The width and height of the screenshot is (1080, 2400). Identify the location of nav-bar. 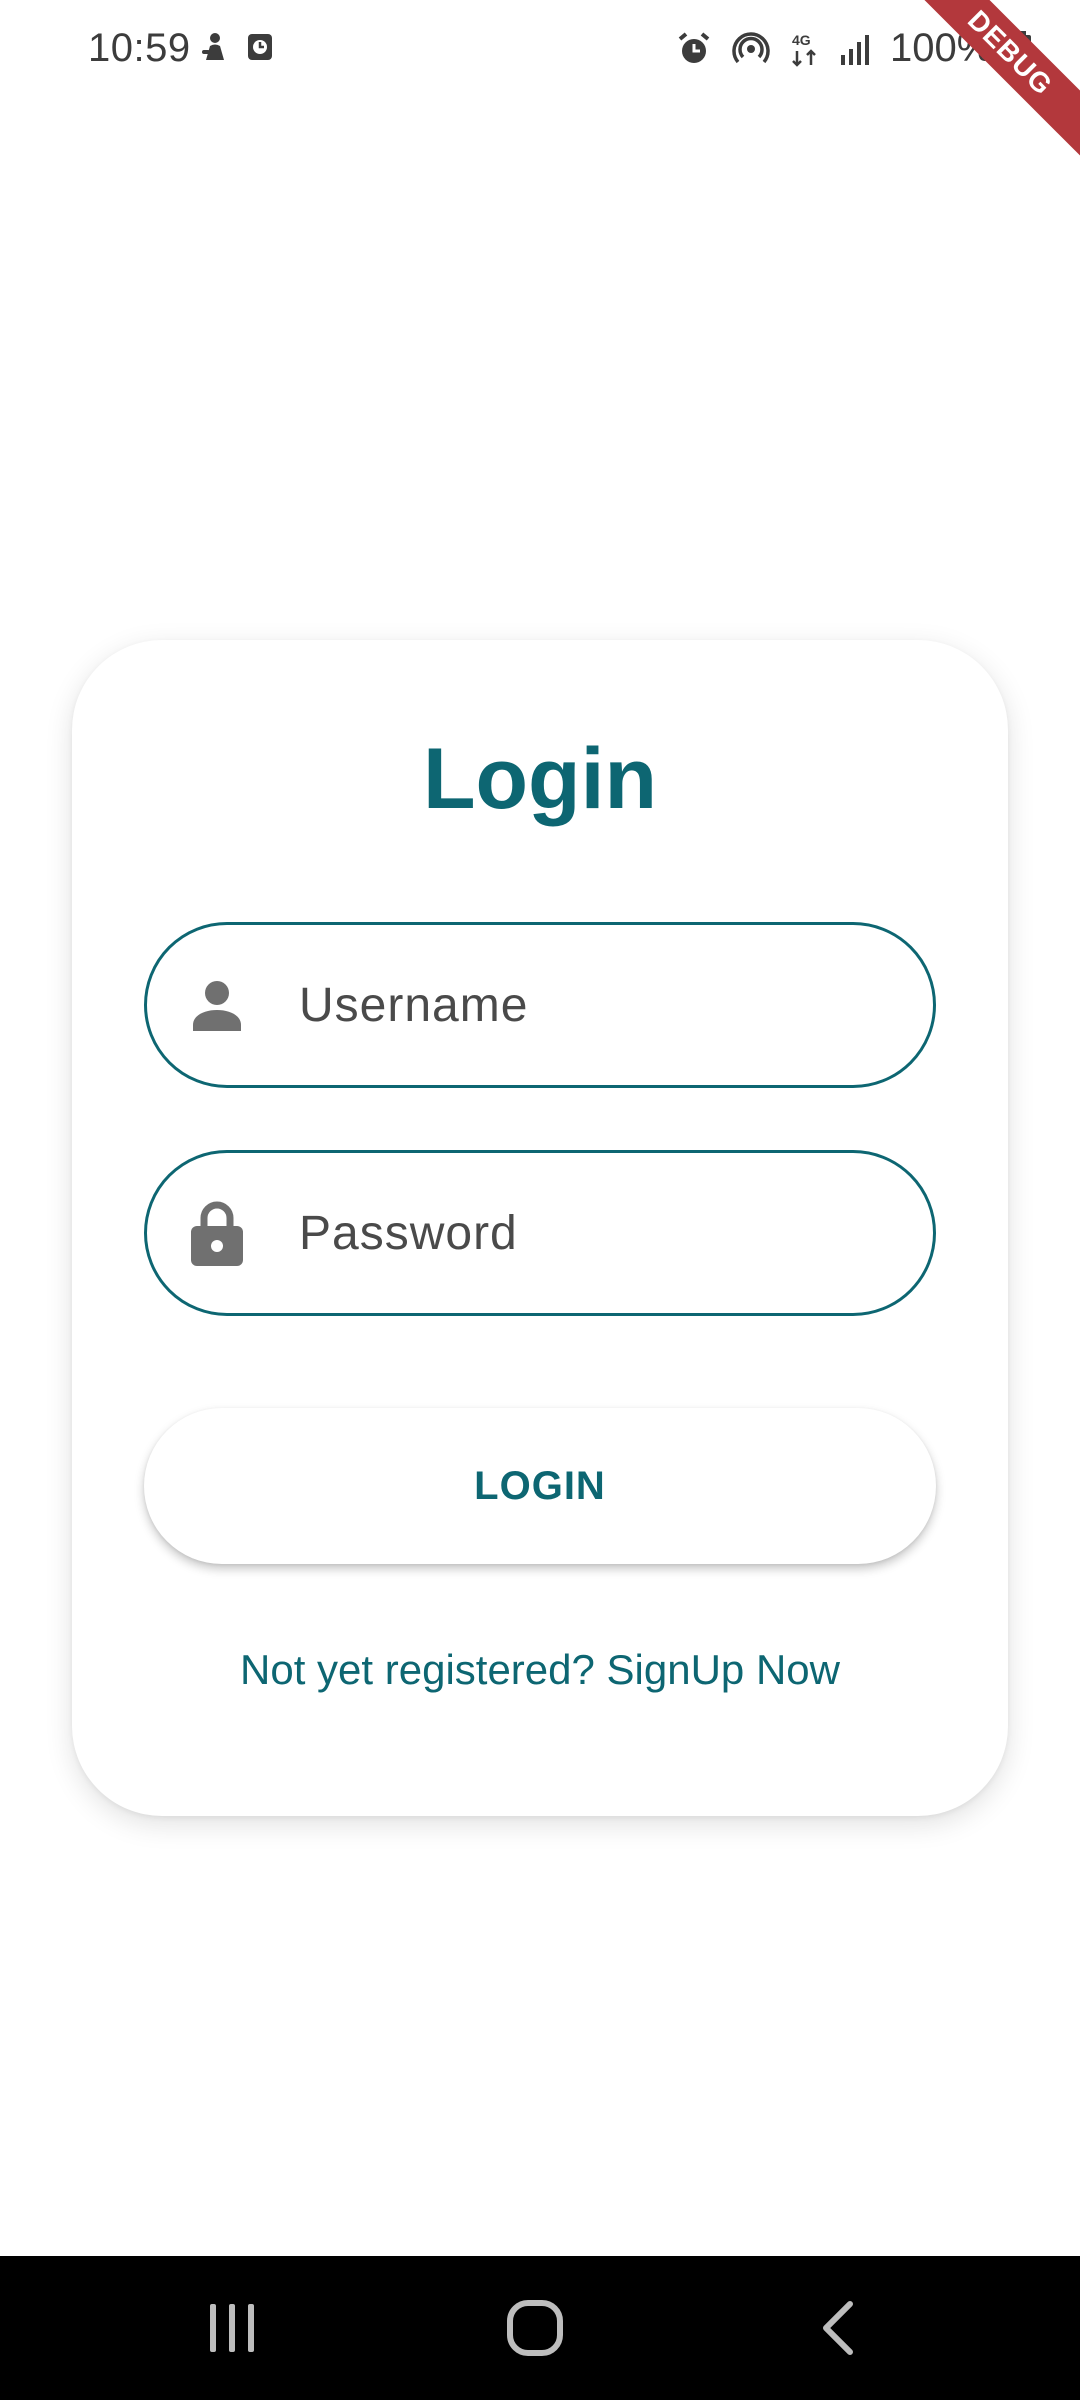
(540, 2328).